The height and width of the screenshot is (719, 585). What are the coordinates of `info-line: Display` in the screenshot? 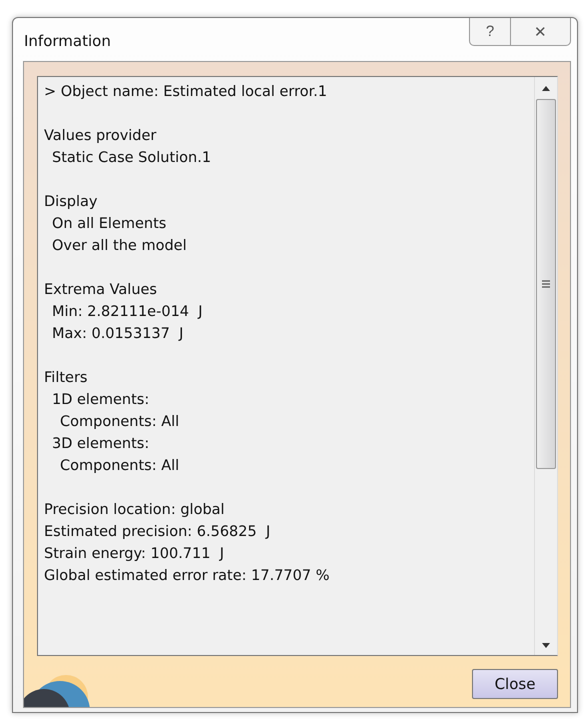 It's located at (71, 202).